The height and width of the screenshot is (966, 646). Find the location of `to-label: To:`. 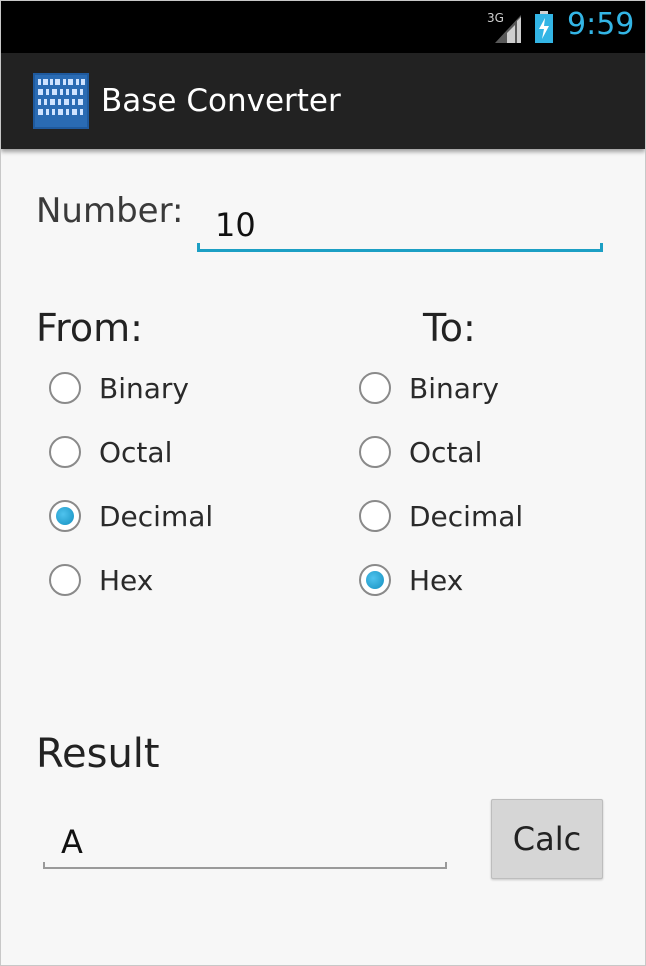

to-label: To: is located at coordinates (449, 328).